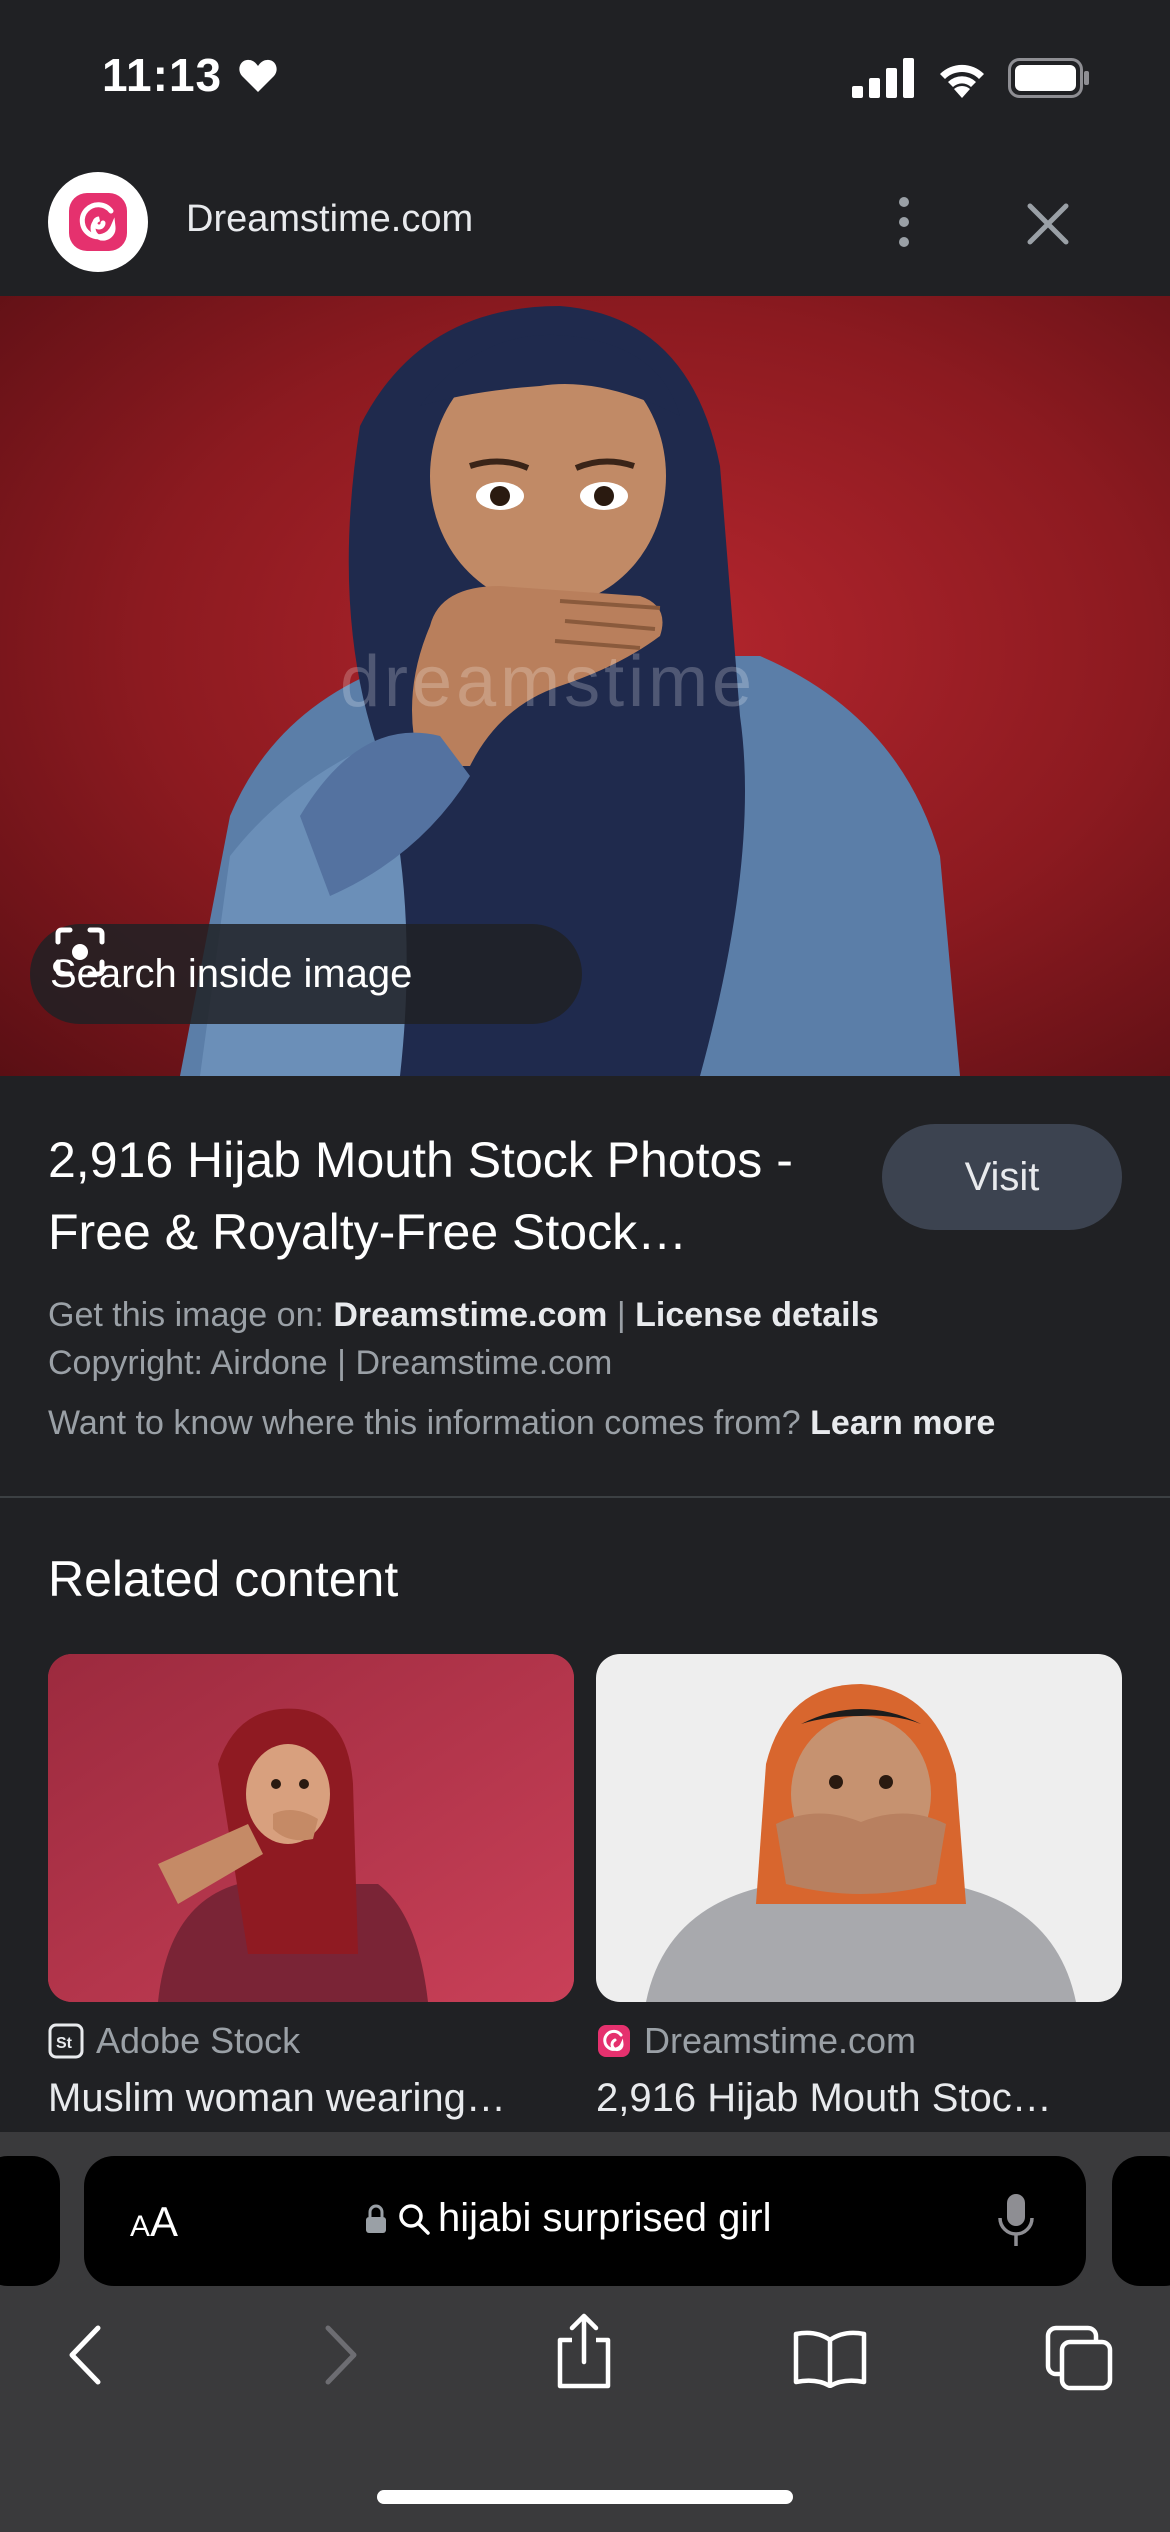  What do you see at coordinates (1048, 224) in the screenshot?
I see `close-icon` at bounding box center [1048, 224].